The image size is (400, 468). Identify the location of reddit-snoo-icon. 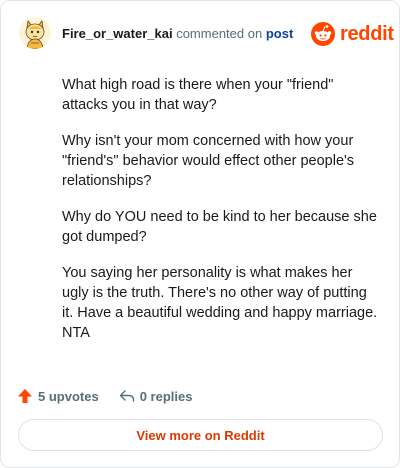
(323, 34).